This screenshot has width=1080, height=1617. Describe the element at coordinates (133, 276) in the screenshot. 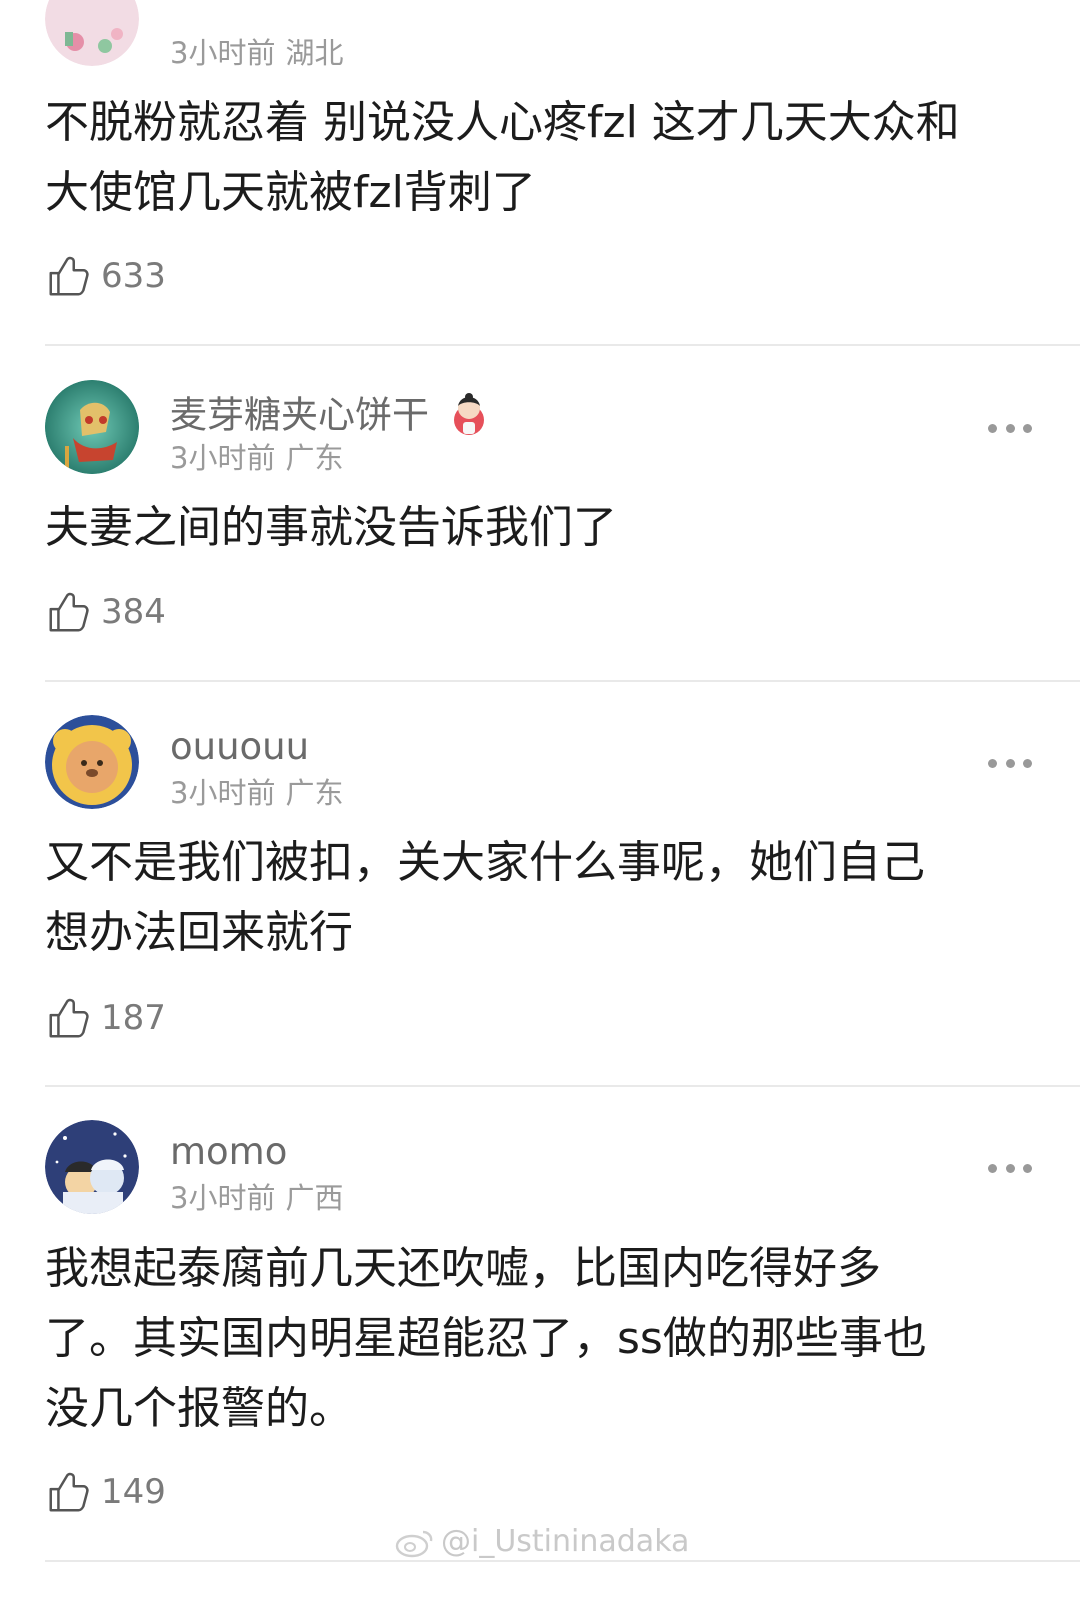

I see `like-count: 633` at that location.